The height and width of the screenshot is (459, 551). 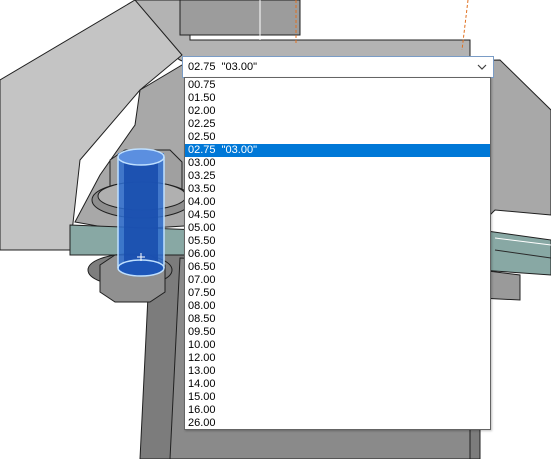 I want to click on dropdown-option: 15.00, so click(x=337, y=397).